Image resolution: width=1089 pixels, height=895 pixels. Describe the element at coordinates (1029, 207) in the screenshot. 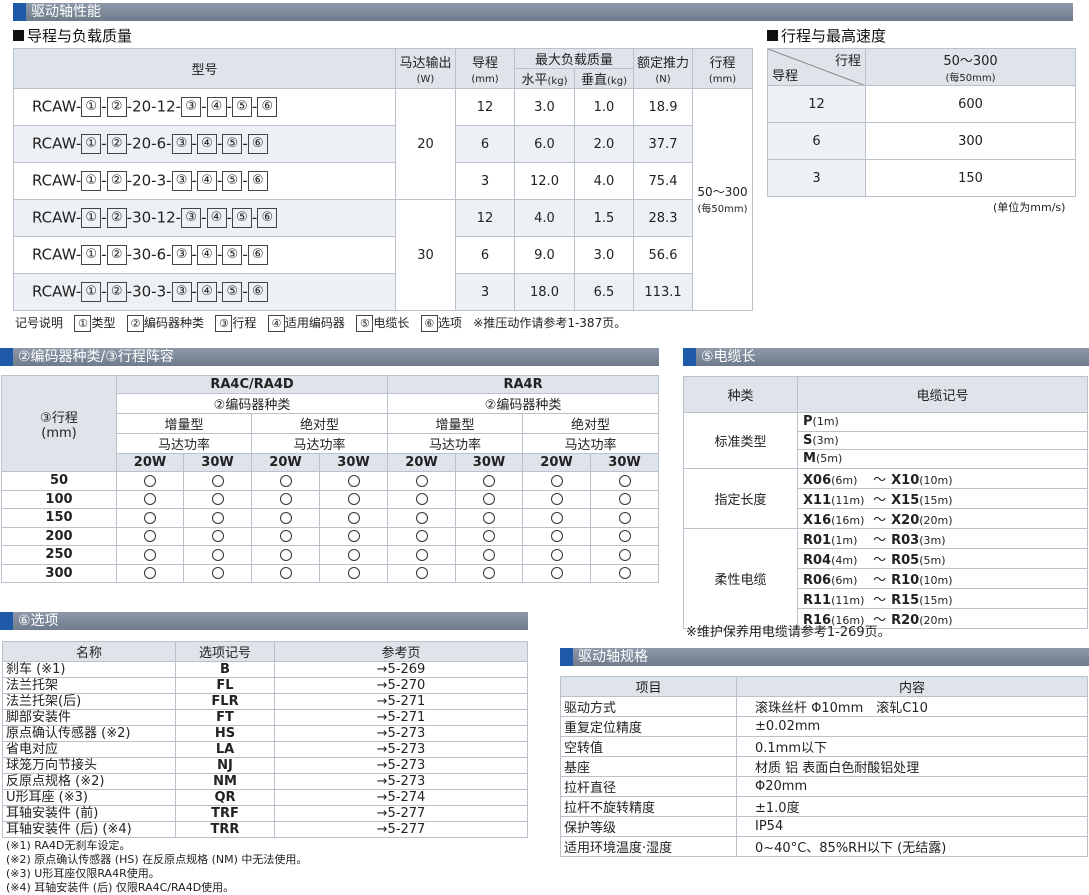

I see `speed-unit-note: (单位为mm/s)` at that location.